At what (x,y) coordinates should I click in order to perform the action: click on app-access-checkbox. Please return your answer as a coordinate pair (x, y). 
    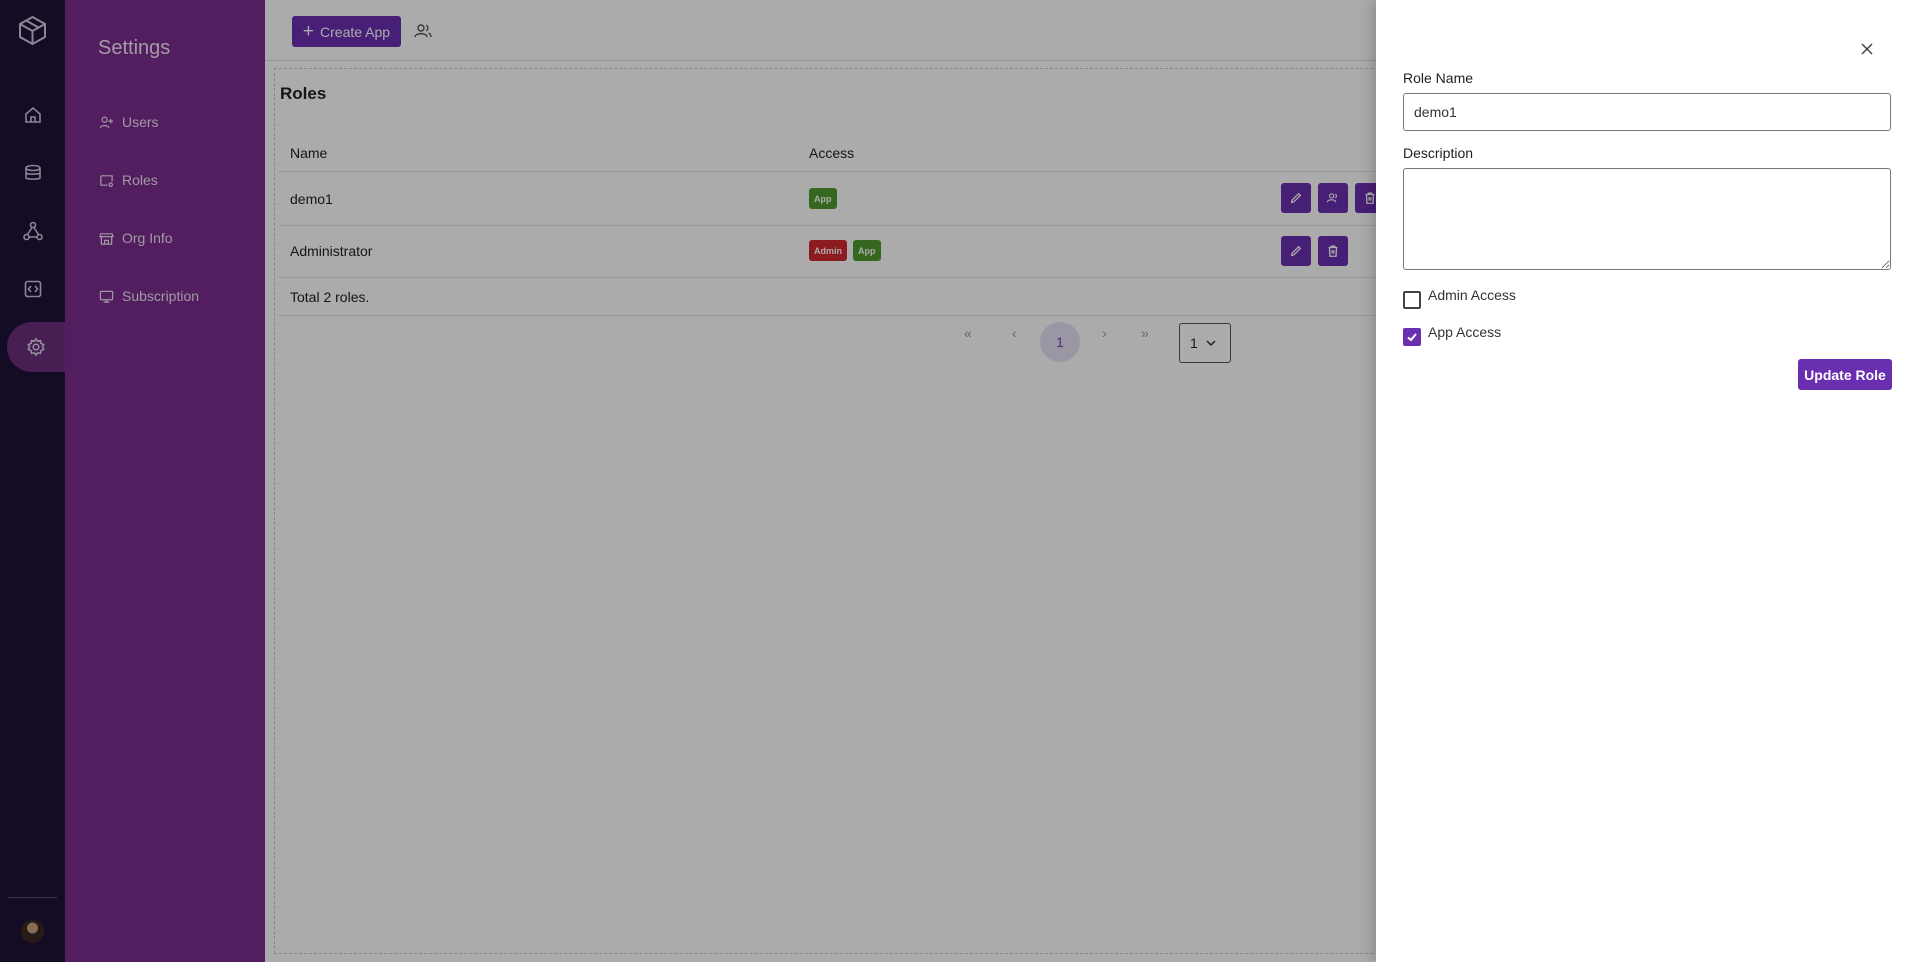
    Looking at the image, I should click on (1412, 337).